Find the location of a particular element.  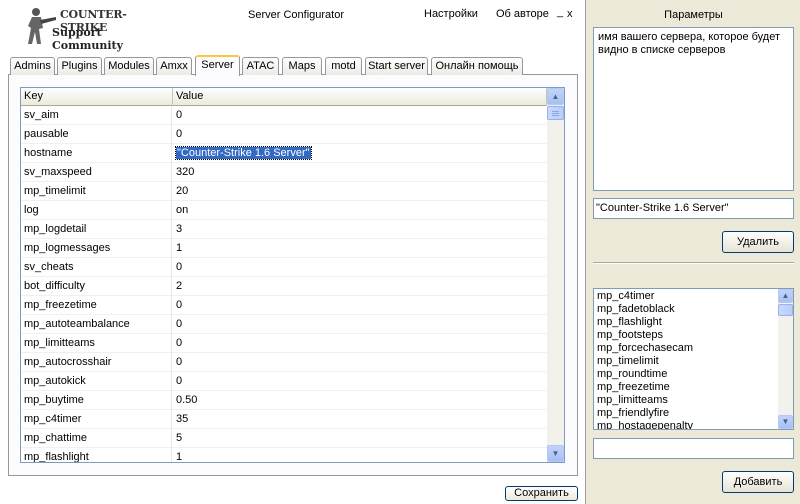

table-row: mp_flashlight 1 is located at coordinates (284, 455).